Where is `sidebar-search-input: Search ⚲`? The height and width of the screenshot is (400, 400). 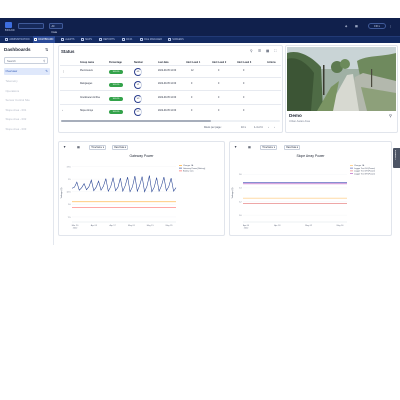
sidebar-search-input: Search ⚲ is located at coordinates (26, 60).